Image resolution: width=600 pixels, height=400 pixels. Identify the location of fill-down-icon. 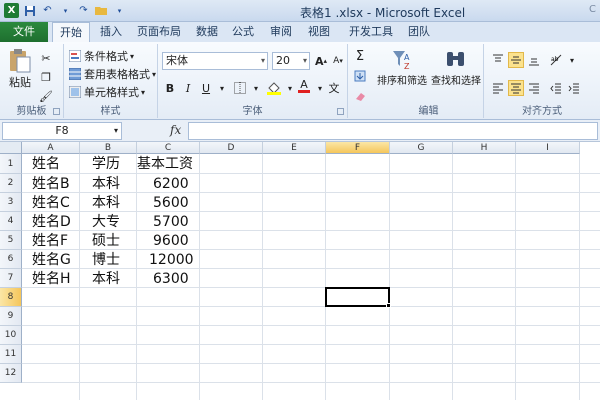
(360, 76).